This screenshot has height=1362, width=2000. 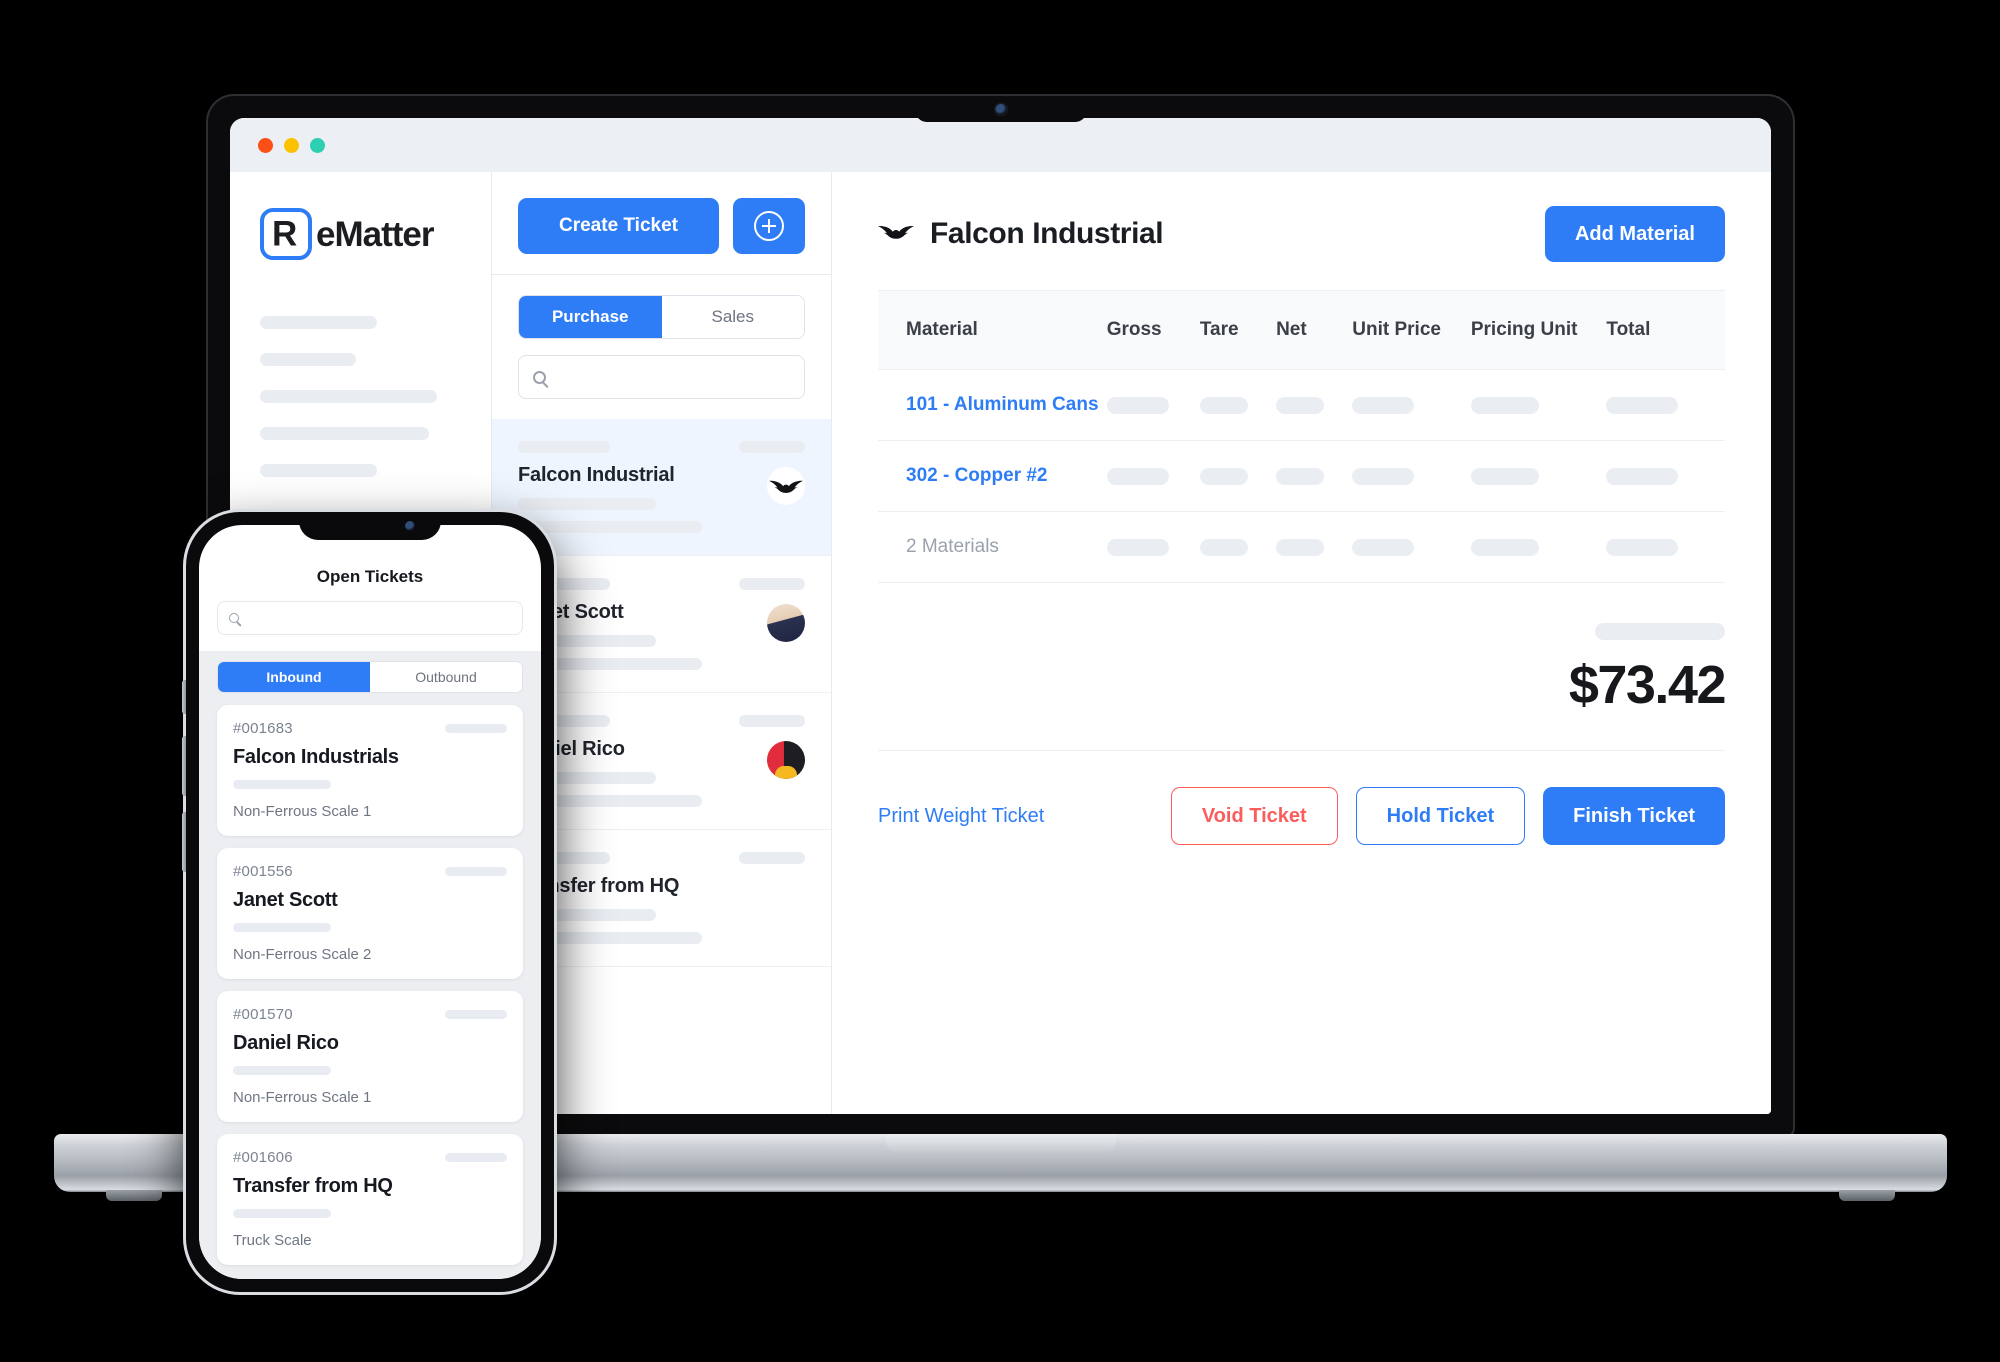 What do you see at coordinates (952, 546) in the screenshot?
I see `materials-count-label: 2 Materials` at bounding box center [952, 546].